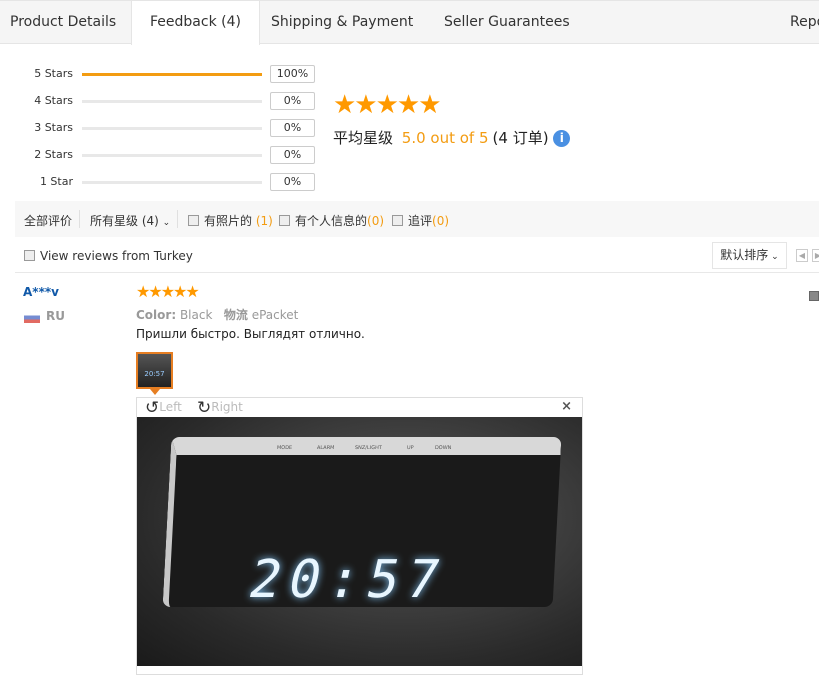  I want to click on filter-stars-dropdown: 所有星级 (4) ⌄, so click(130, 220).